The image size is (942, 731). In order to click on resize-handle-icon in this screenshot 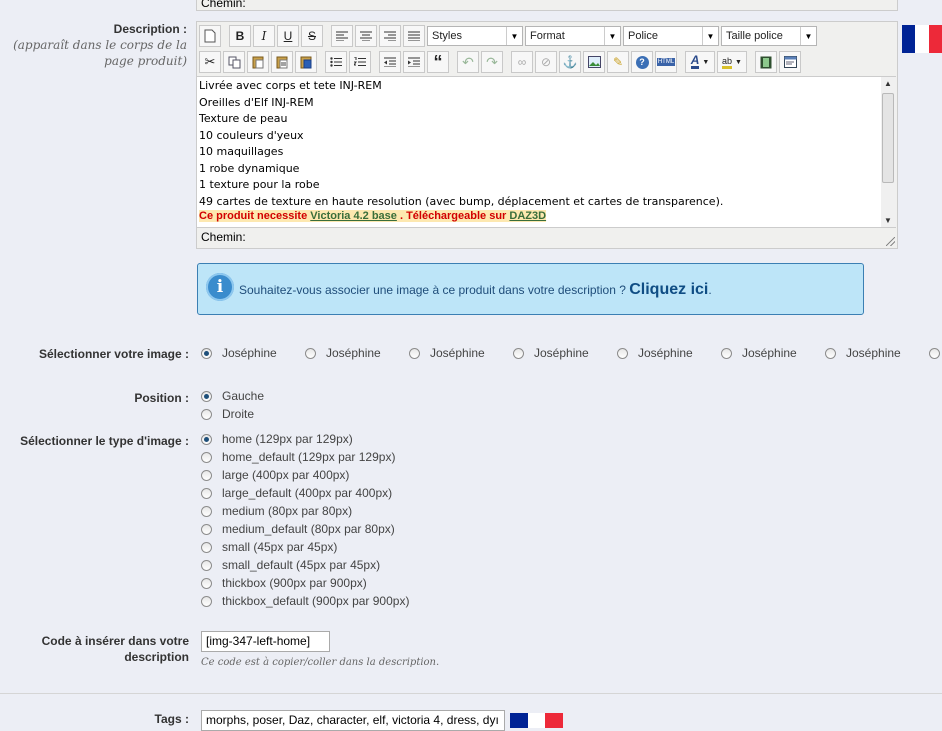, I will do `click(890, 241)`.